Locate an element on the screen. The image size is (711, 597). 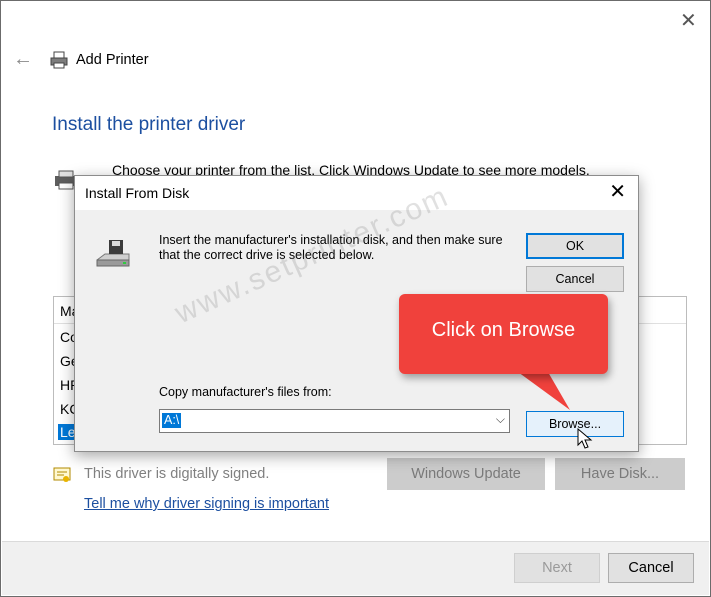
disk-drive-icon is located at coordinates (113, 253).